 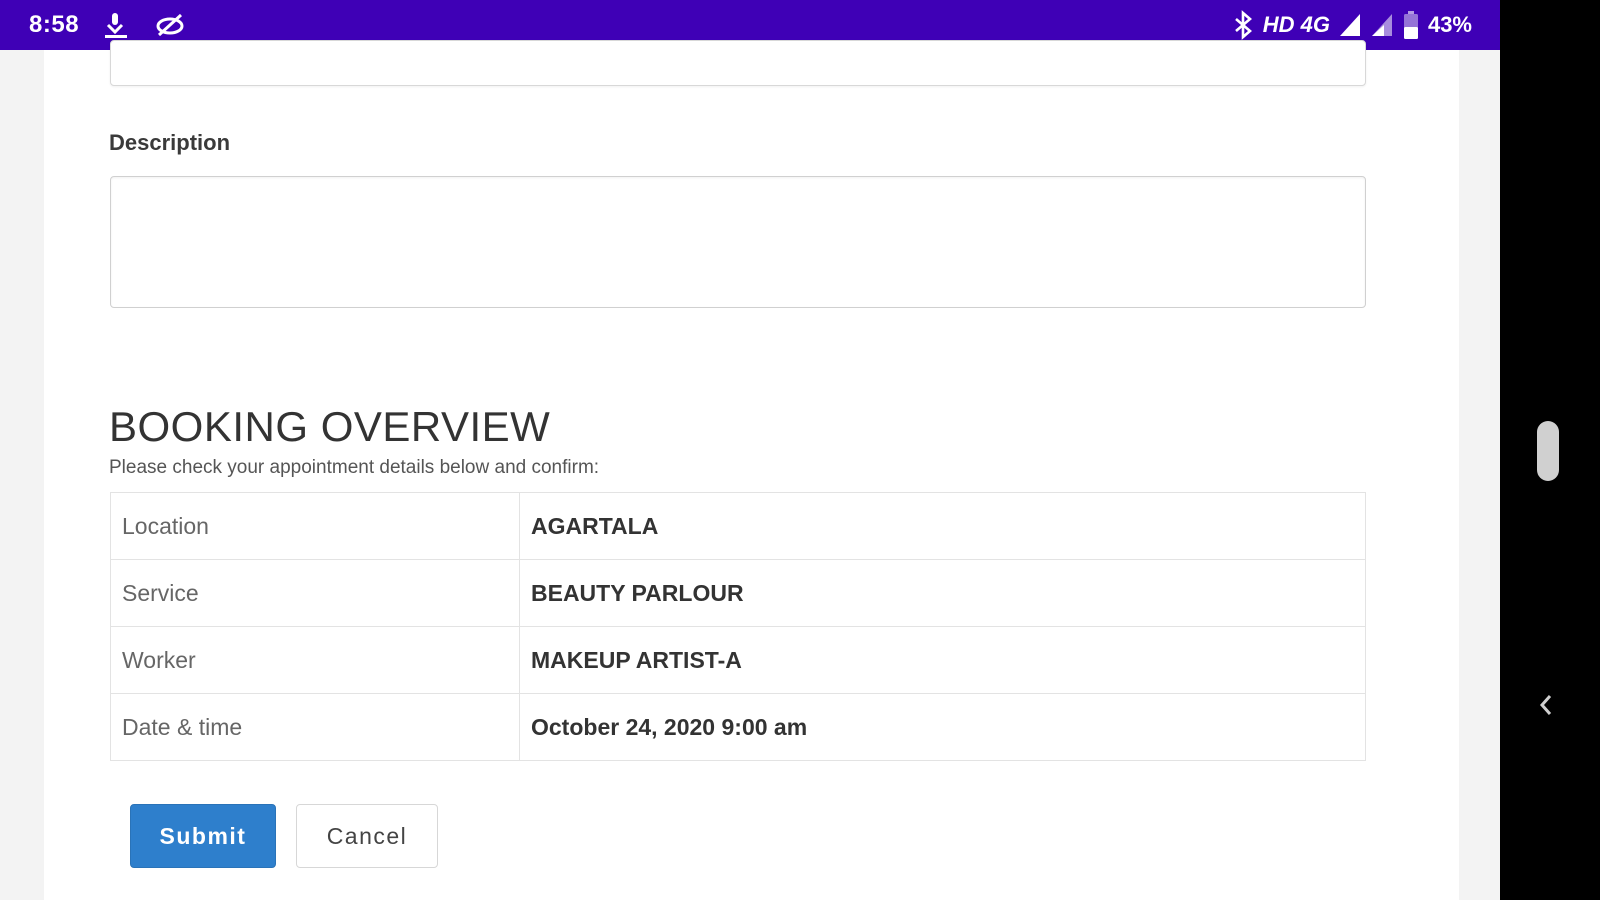 I want to click on table-row: Location AGARTALA, so click(x=738, y=526).